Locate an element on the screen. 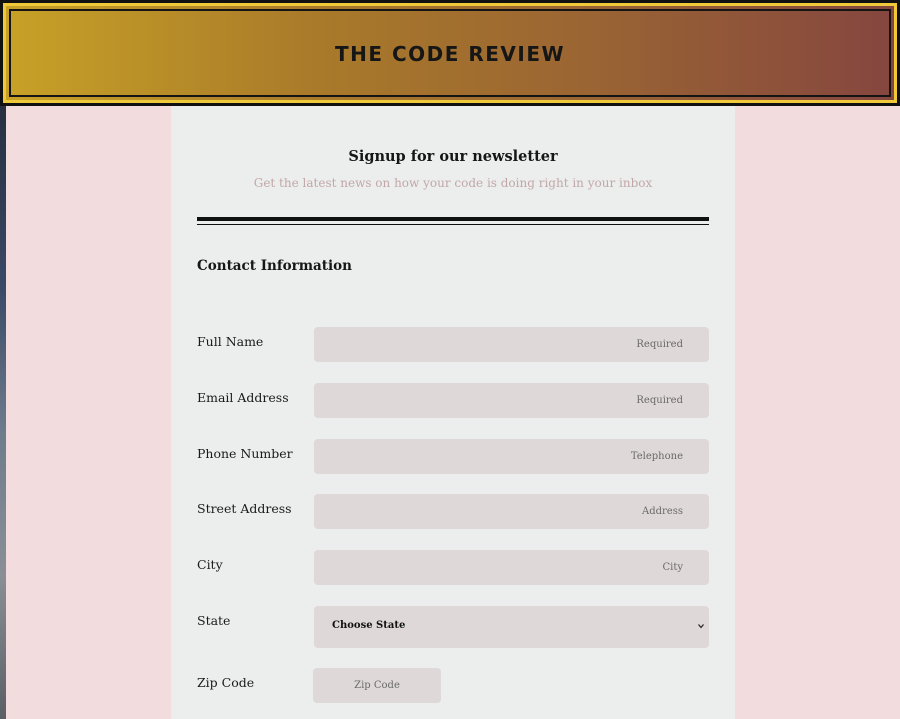 This screenshot has height=719, width=900. street-address-input is located at coordinates (511, 511).